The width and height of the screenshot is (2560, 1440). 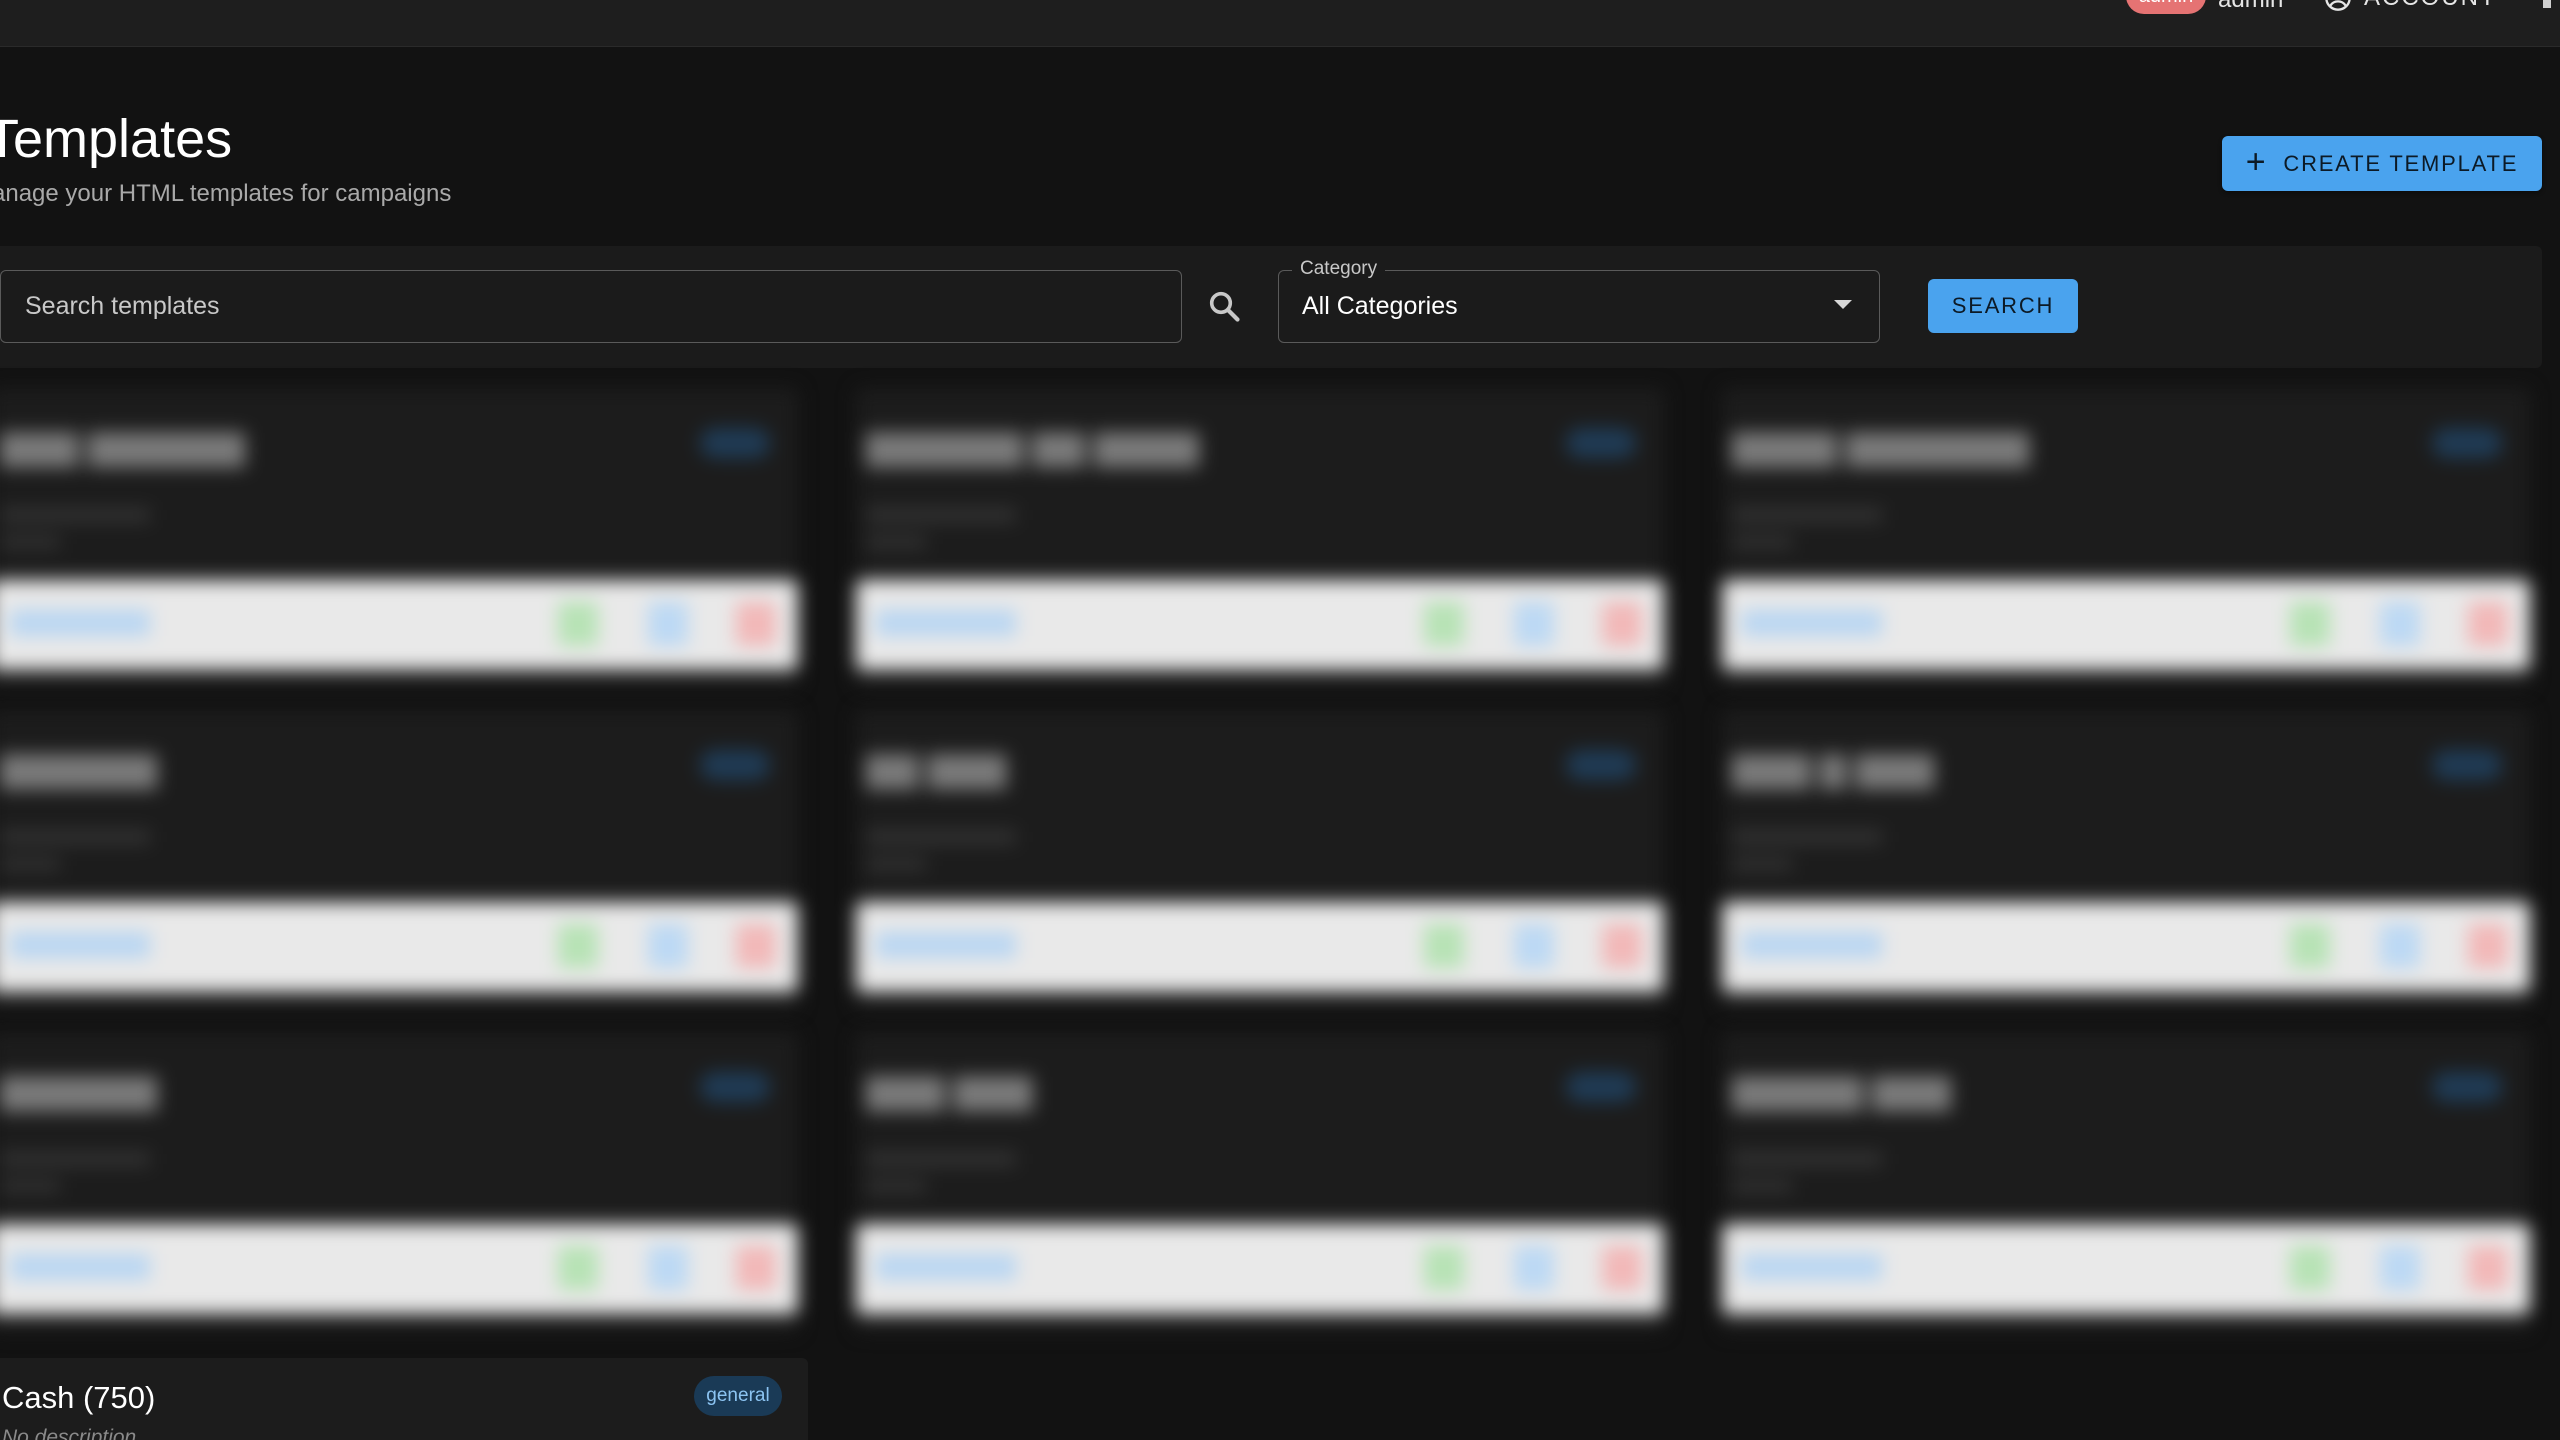 What do you see at coordinates (1224, 306) in the screenshot?
I see `search-icon` at bounding box center [1224, 306].